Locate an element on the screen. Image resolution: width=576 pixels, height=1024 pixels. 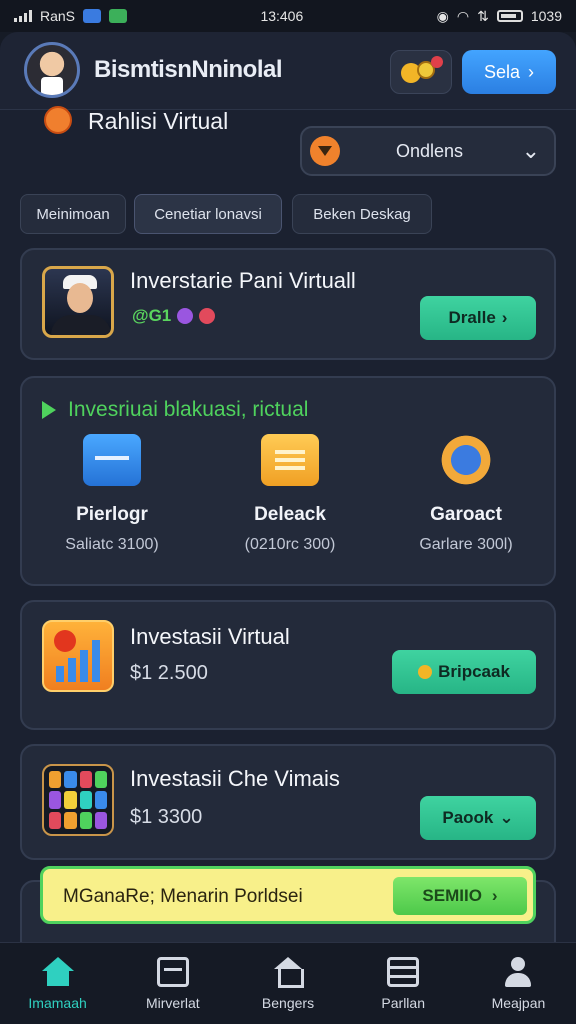
dralle-button: Dralle › is located at coordinates (478, 318).